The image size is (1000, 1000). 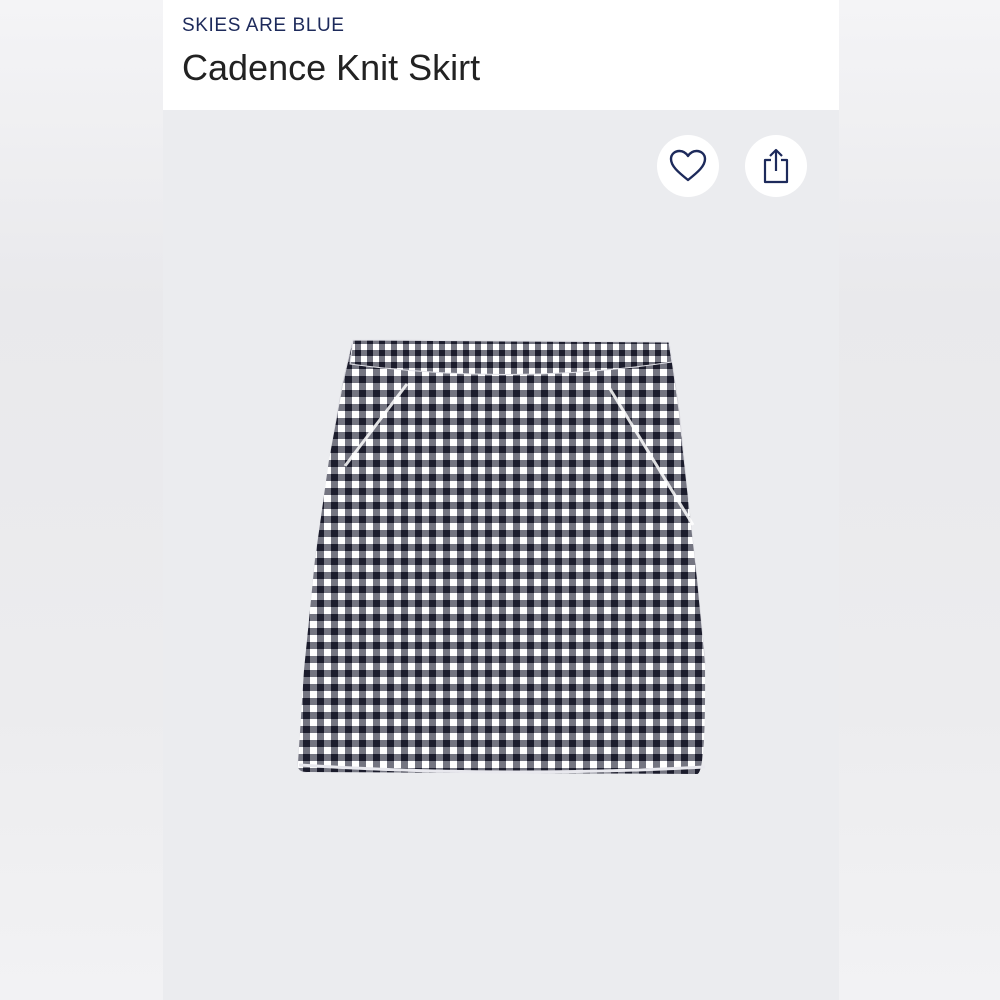 I want to click on product-title: Cadence Knit Skirt, so click(x=331, y=67).